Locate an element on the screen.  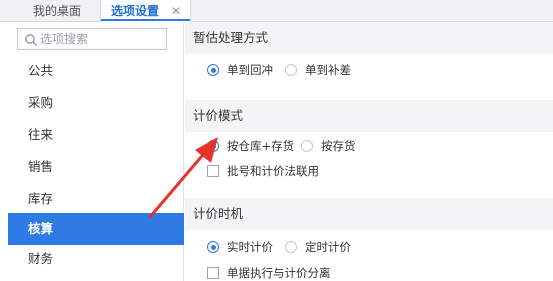
radio-label-scheduled-pricing: 定时计价 is located at coordinates (328, 247).